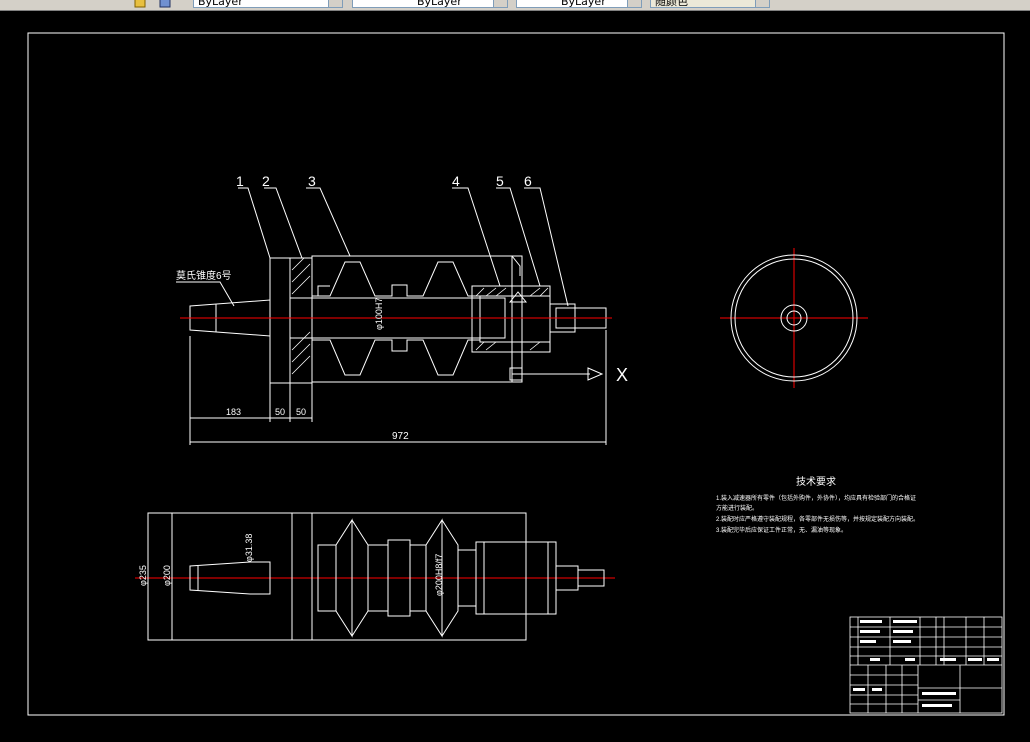  What do you see at coordinates (167, 575) in the screenshot?
I see `dim-dia-200: φ200` at bounding box center [167, 575].